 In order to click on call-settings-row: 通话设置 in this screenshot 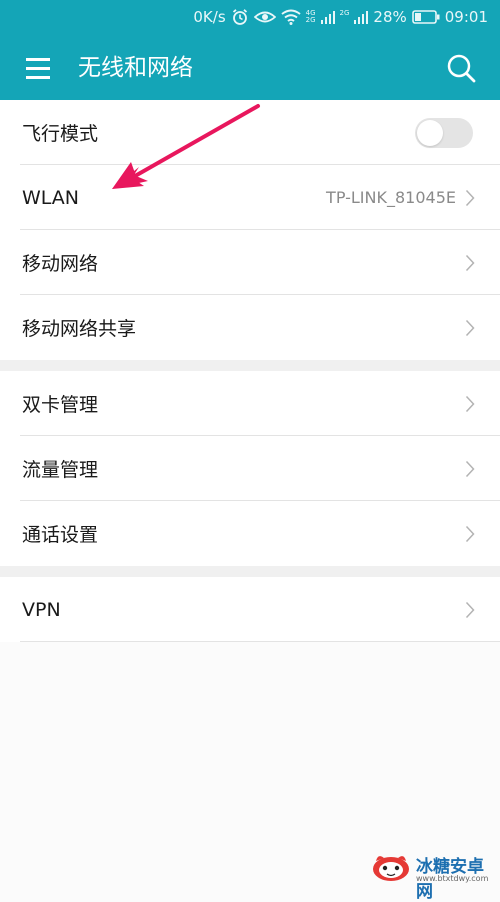, I will do `click(250, 533)`.